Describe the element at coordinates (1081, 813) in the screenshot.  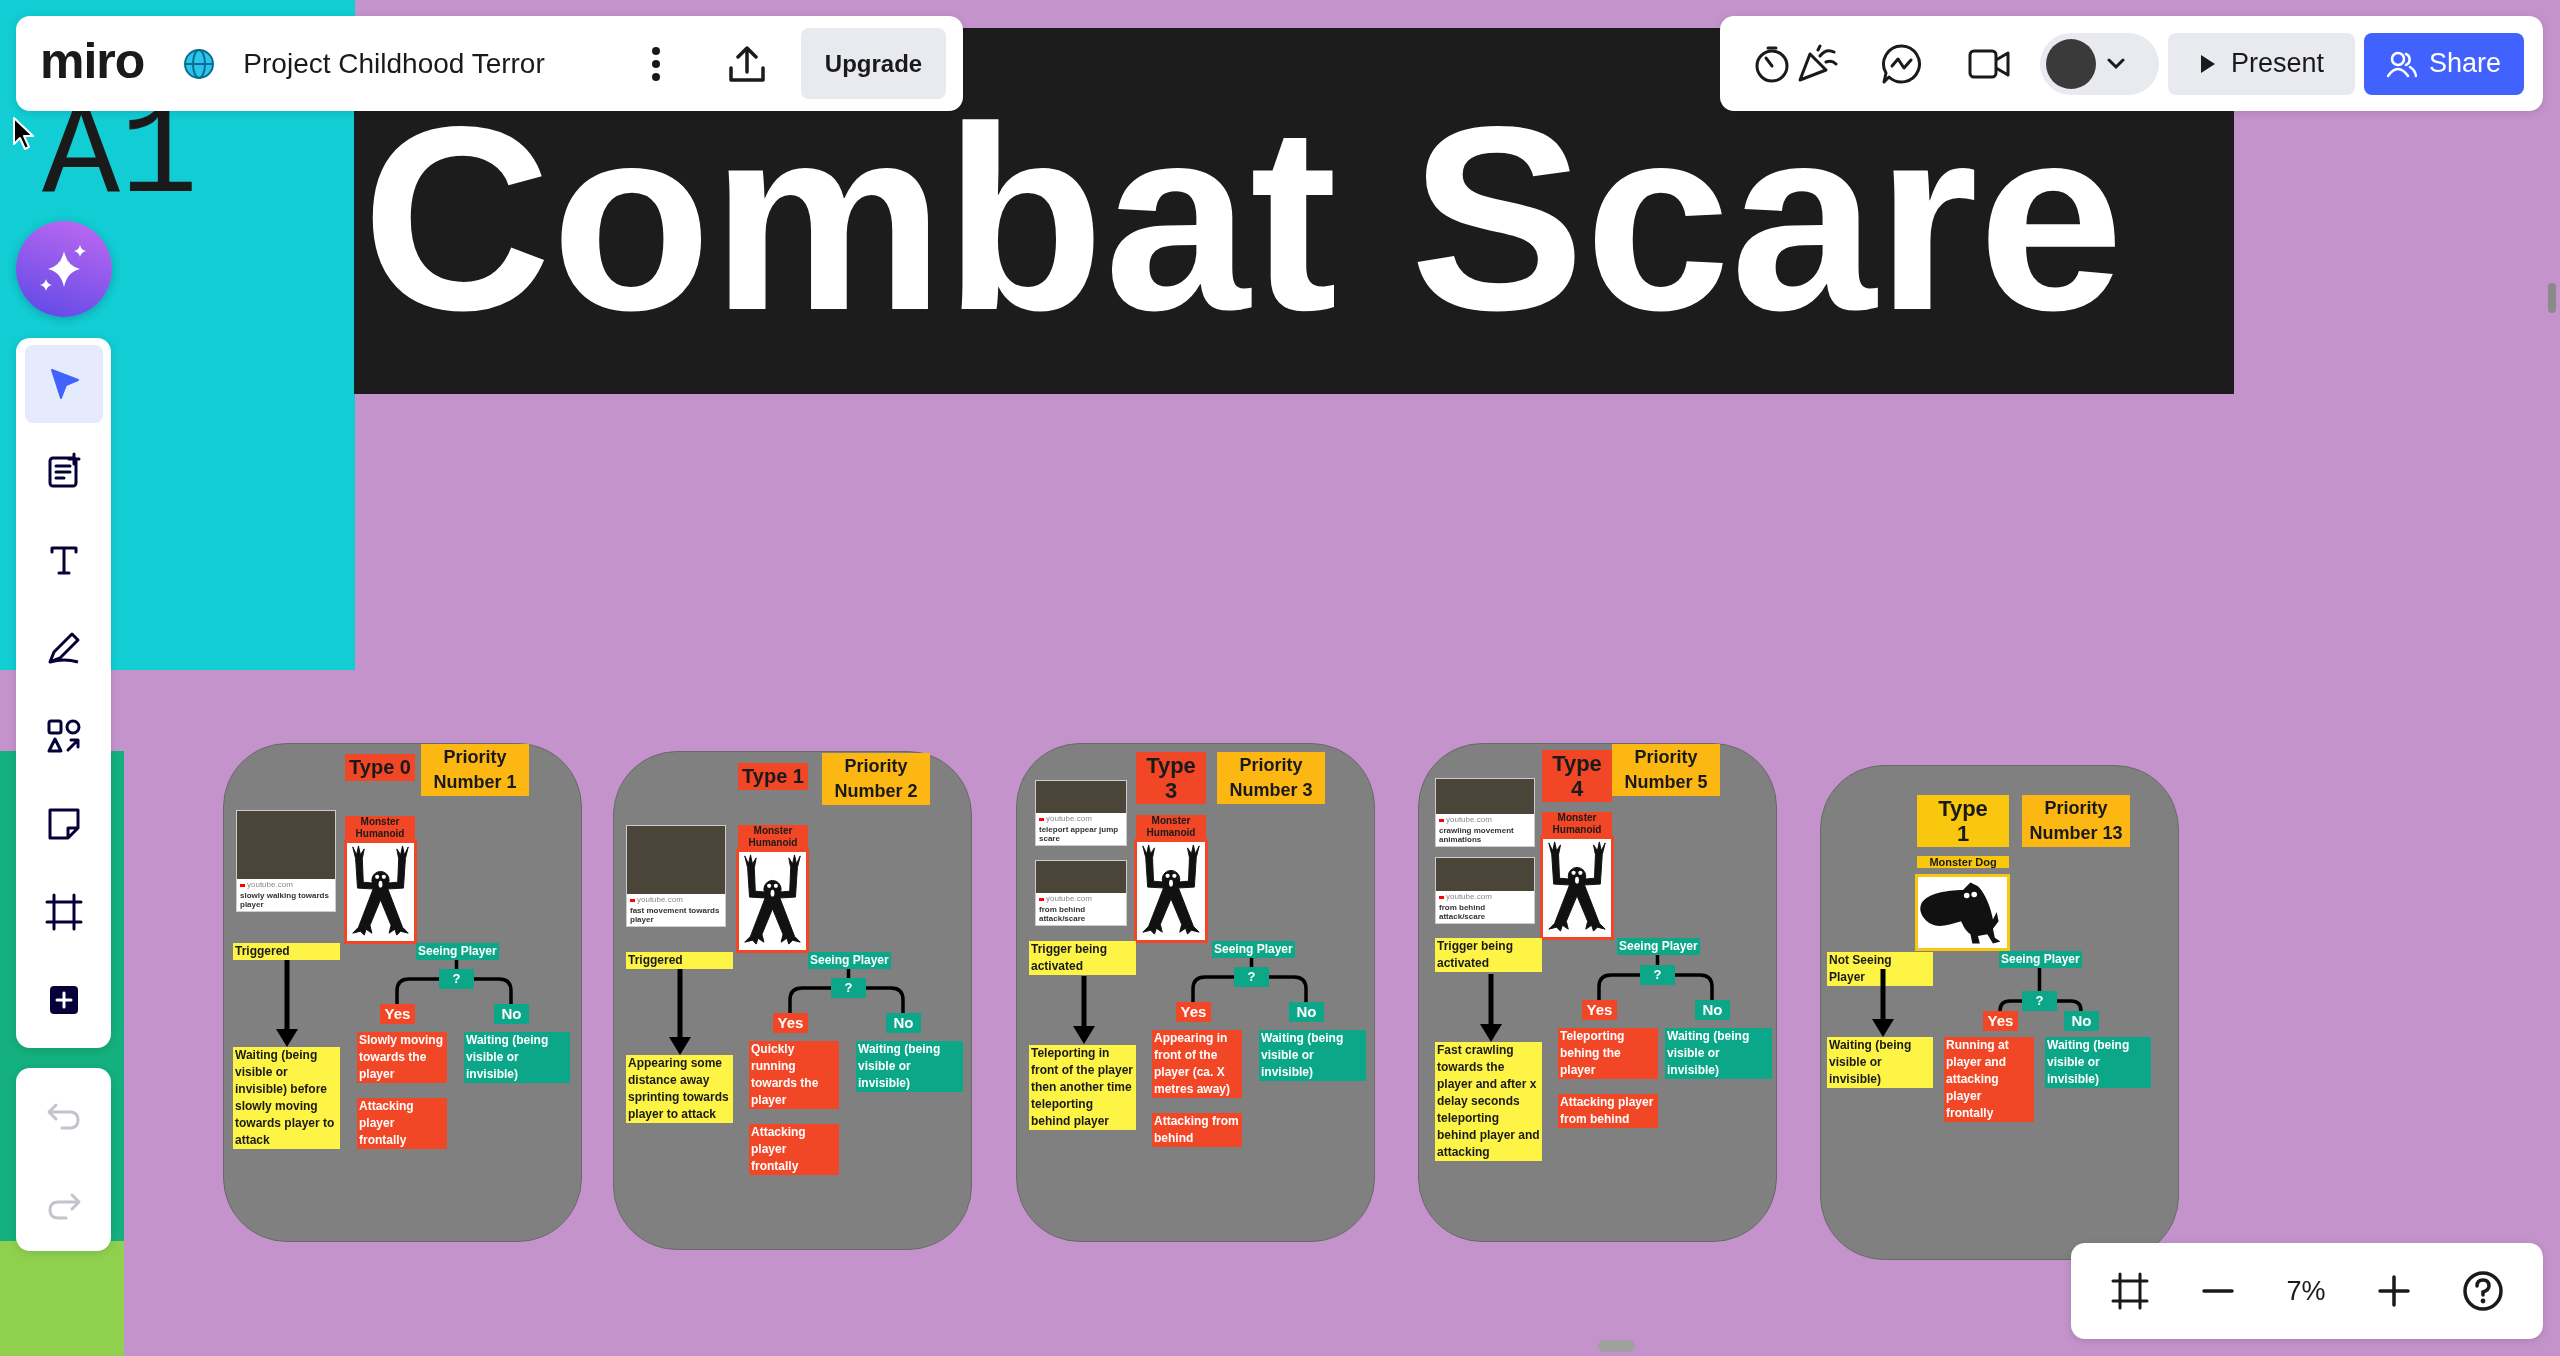
I see `video-card: youtube.com teleport appear jump scare` at that location.